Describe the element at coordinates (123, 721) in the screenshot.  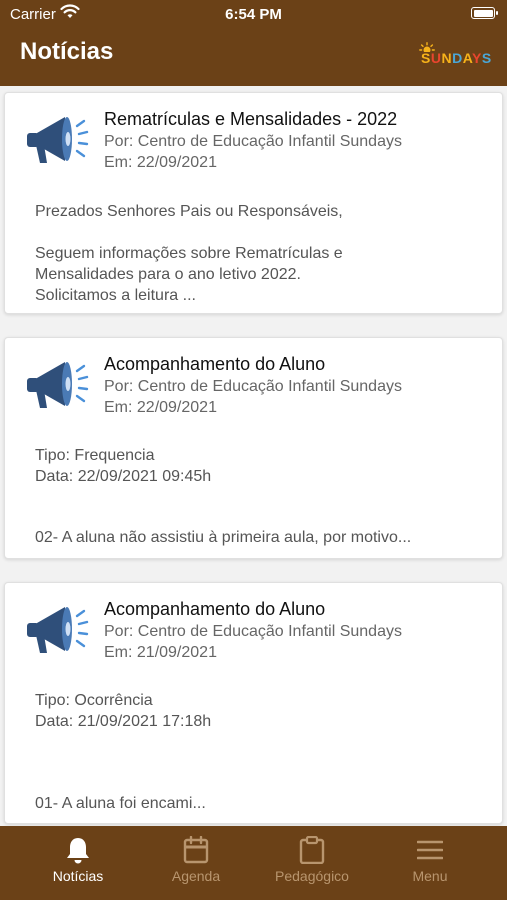
I see `news-excerpt-line: Data: 21/09/2021 17:18h` at that location.